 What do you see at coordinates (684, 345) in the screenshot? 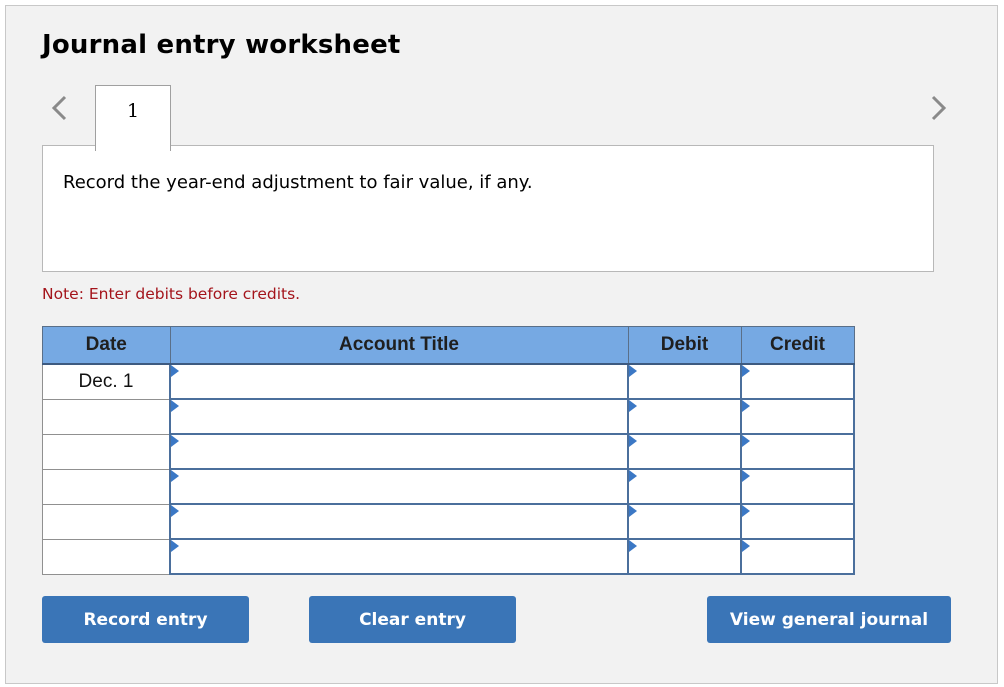
I see `header-debit: Debit` at bounding box center [684, 345].